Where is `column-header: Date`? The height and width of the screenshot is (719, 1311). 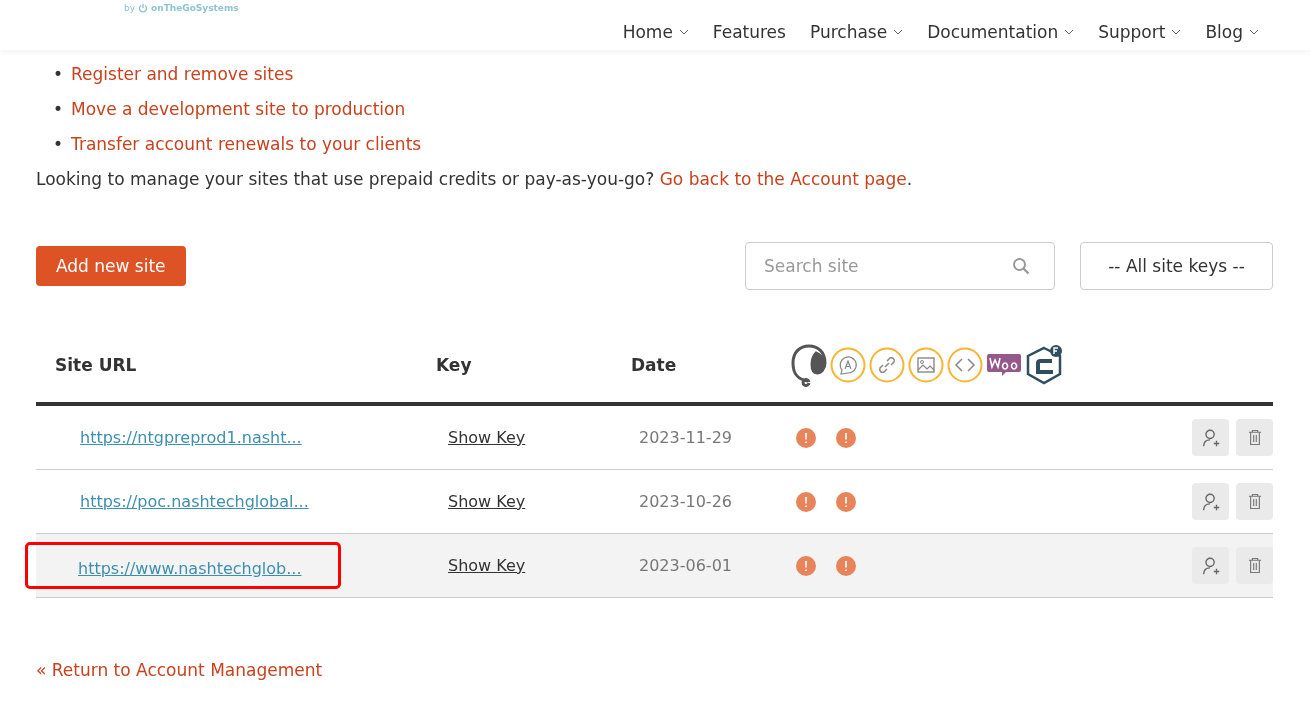
column-header: Date is located at coordinates (654, 365).